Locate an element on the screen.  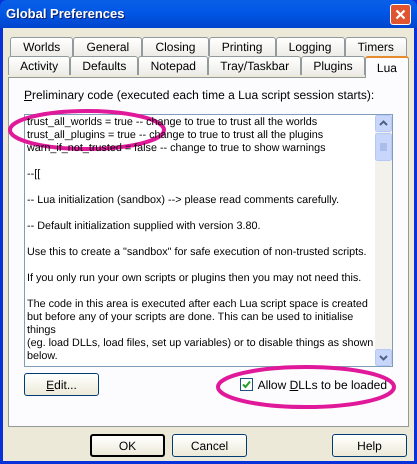
code-line: but before any of your scripts are done. This can be used to initialise is located at coordinates (190, 317).